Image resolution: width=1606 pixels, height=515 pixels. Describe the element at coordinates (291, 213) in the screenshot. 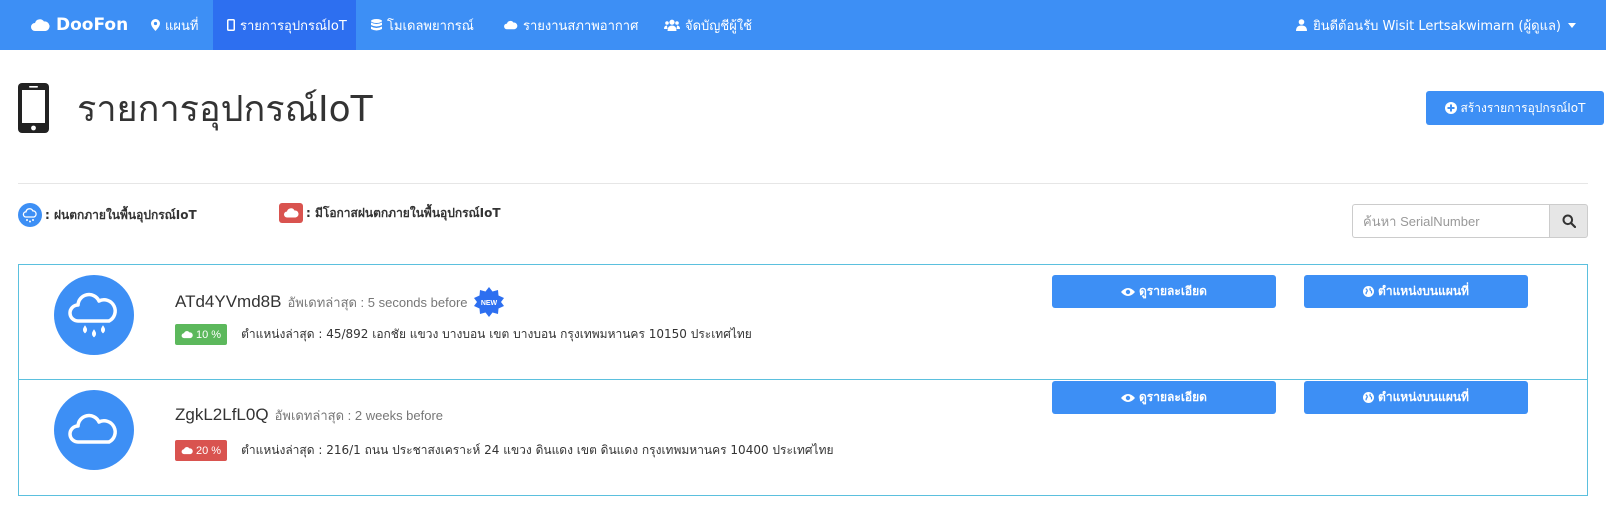

I see `cloud-badge-icon` at that location.